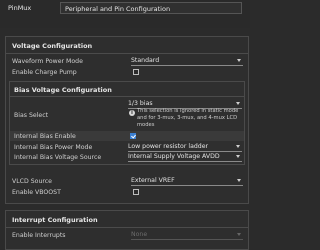 The image size is (320, 250). I want to click on waveform-power-mode-label: Waveform Power Mode, so click(47, 61).